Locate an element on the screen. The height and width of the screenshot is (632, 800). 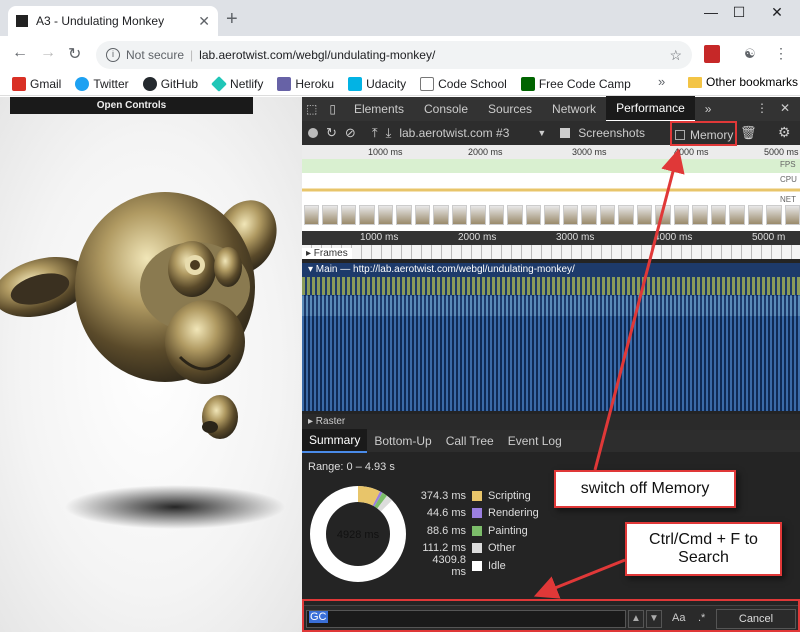
search-callout: Ctrl/Cmd + F to Search is located at coordinates (703, 549).